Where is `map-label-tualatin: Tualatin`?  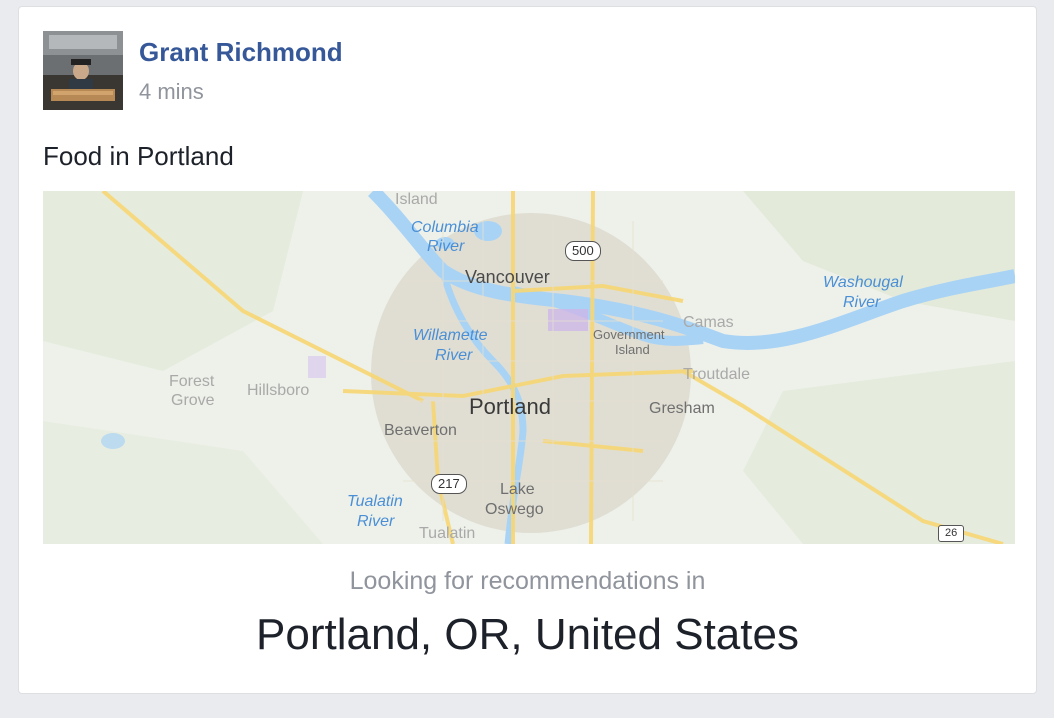
map-label-tualatin: Tualatin is located at coordinates (447, 533).